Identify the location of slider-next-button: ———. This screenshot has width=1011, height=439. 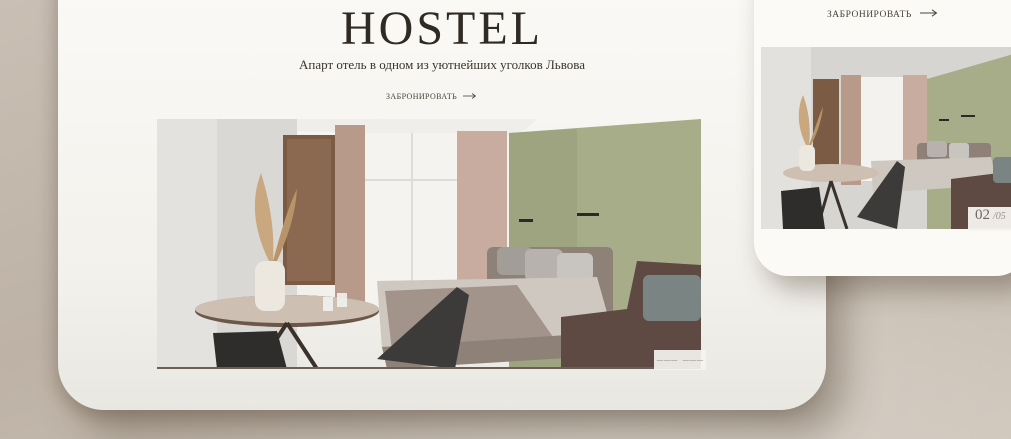
(693, 360).